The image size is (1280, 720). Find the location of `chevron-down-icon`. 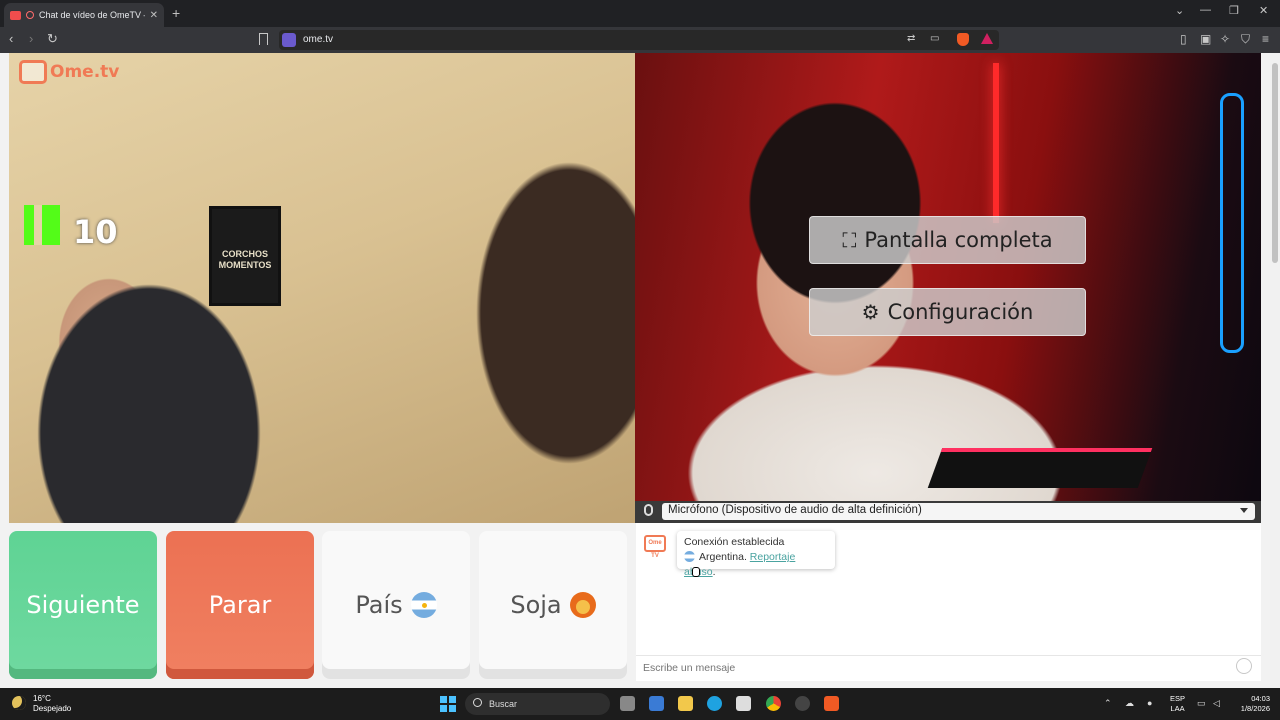

chevron-down-icon is located at coordinates (1244, 510).